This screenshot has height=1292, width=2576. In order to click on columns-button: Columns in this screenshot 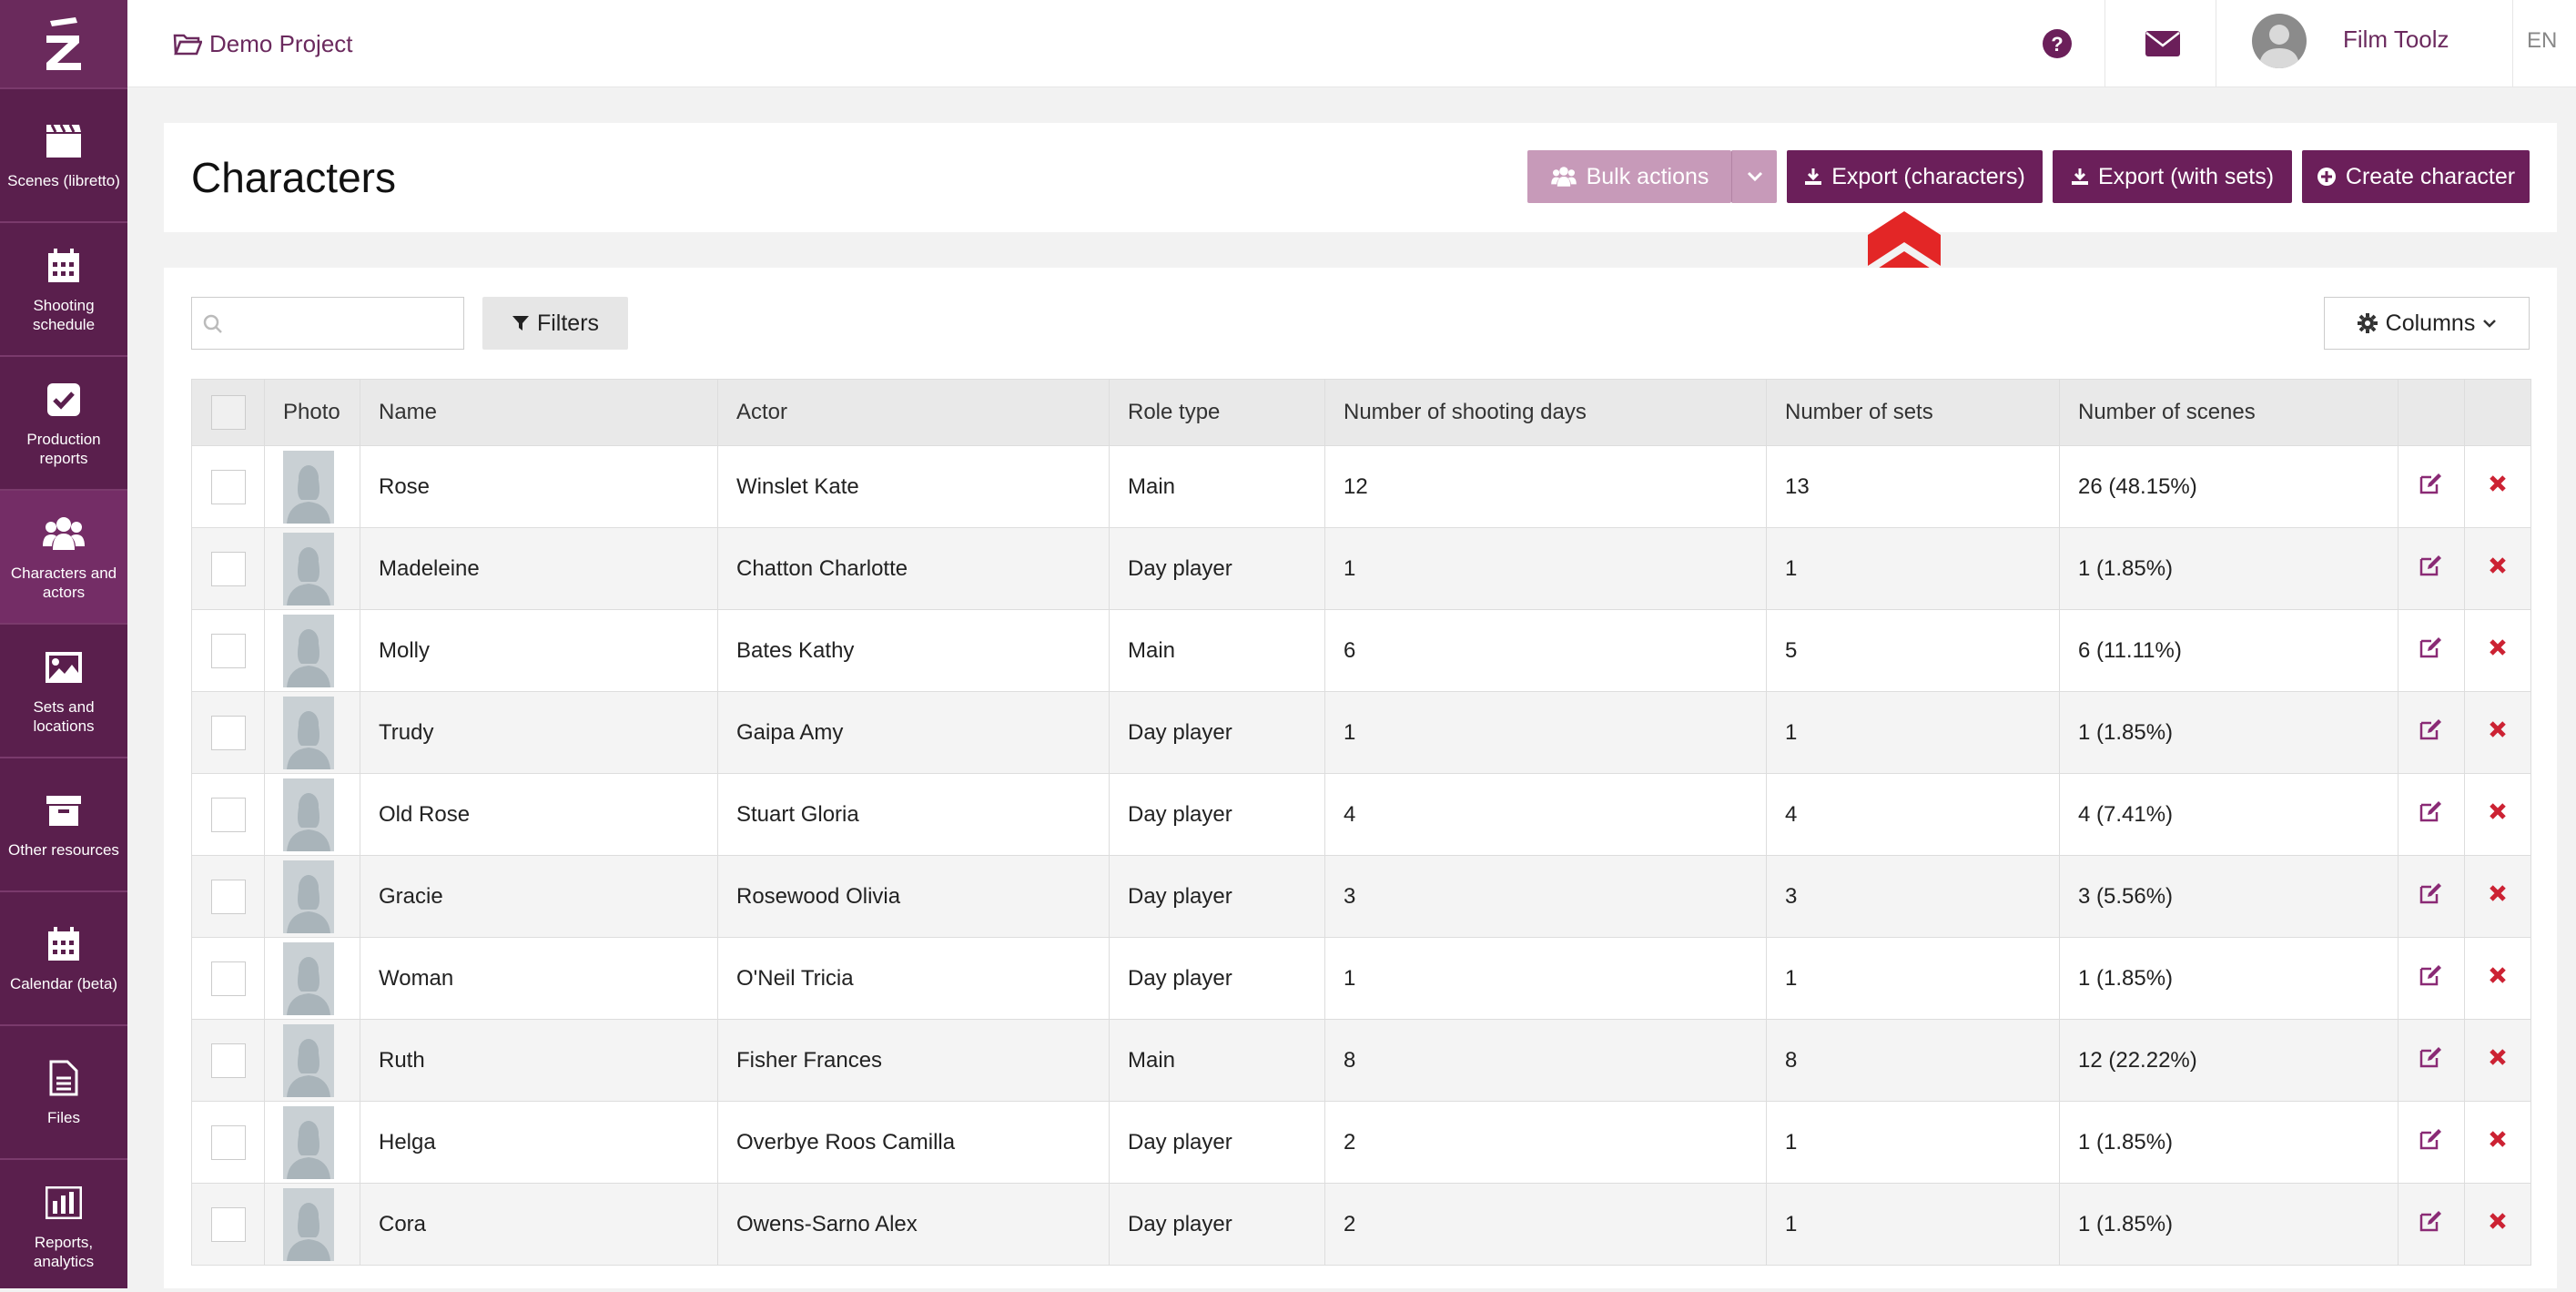, I will do `click(2427, 324)`.